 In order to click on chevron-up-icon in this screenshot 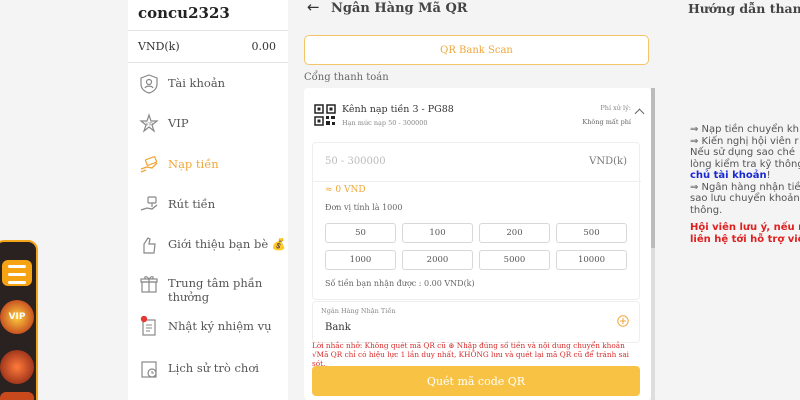, I will do `click(639, 113)`.